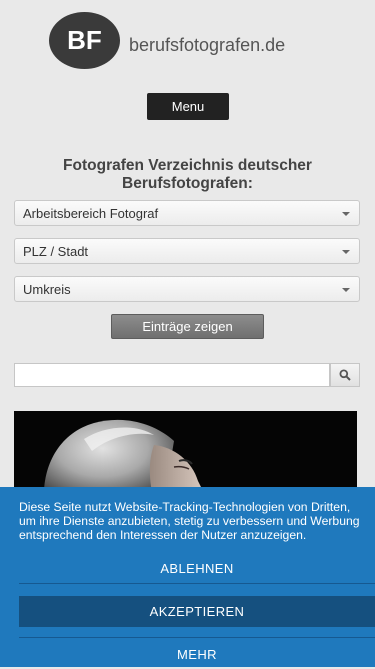 Image resolution: width=375 pixels, height=669 pixels. I want to click on search-button, so click(345, 375).